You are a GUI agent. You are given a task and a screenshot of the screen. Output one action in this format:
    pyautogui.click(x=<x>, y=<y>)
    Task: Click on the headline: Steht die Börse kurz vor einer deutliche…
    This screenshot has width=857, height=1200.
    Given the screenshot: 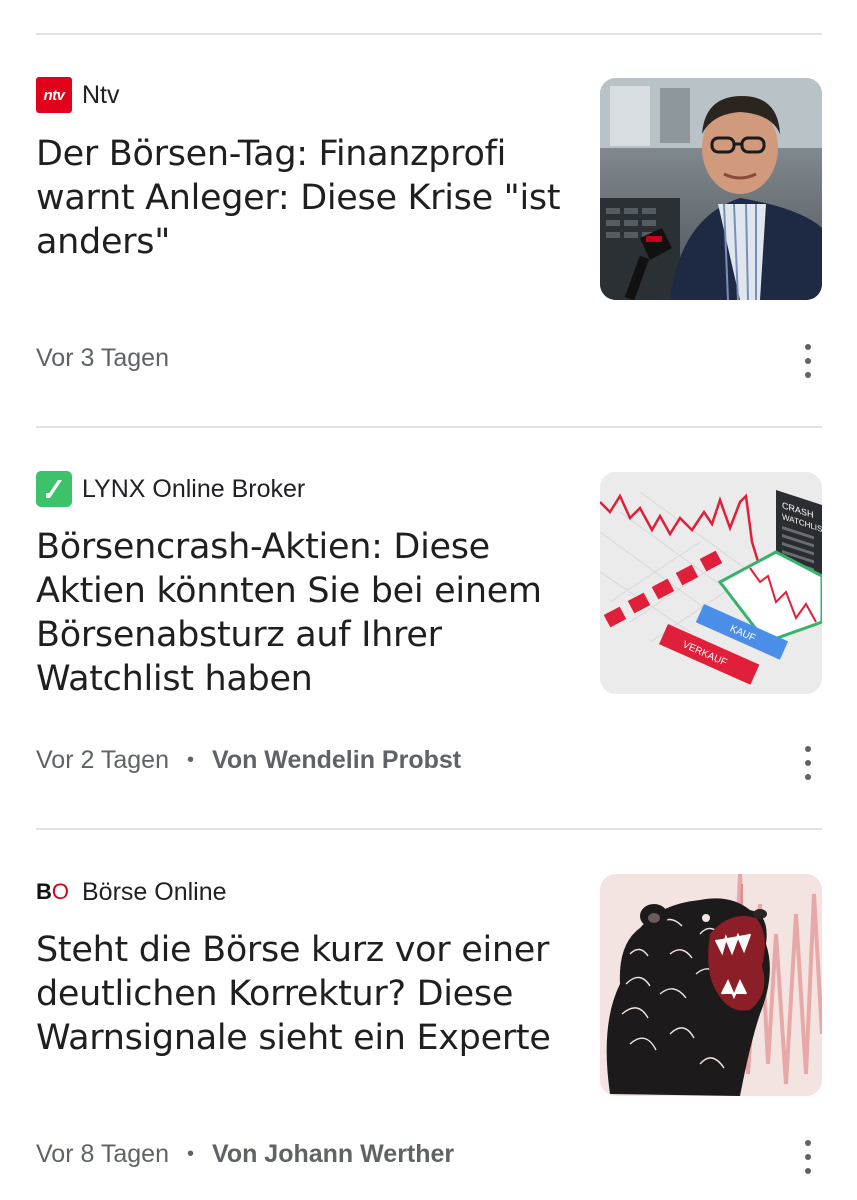 What is the action you would take?
    pyautogui.click(x=301, y=994)
    